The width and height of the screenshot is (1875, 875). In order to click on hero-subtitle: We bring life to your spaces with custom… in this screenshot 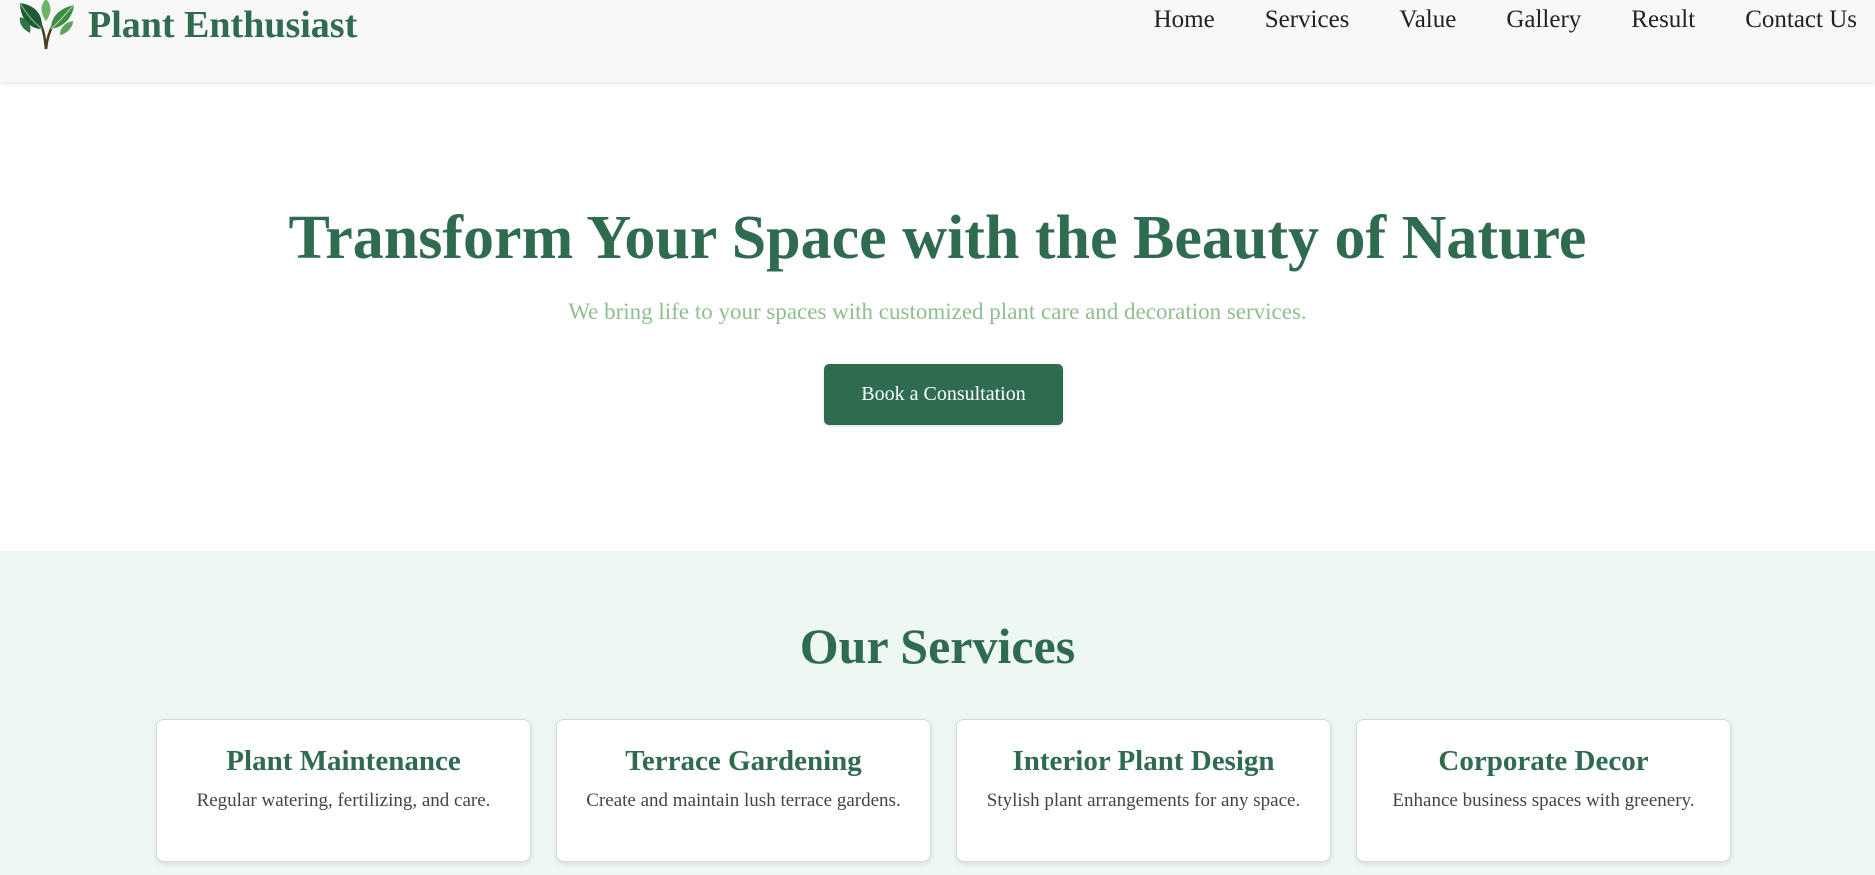, I will do `click(937, 311)`.